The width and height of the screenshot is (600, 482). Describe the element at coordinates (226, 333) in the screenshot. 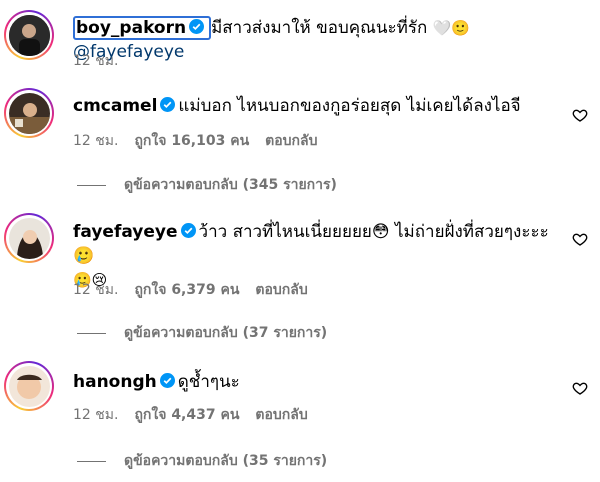

I see `view-replies-label: ดูข้อความตอบกลับ (37 รายการ)` at that location.